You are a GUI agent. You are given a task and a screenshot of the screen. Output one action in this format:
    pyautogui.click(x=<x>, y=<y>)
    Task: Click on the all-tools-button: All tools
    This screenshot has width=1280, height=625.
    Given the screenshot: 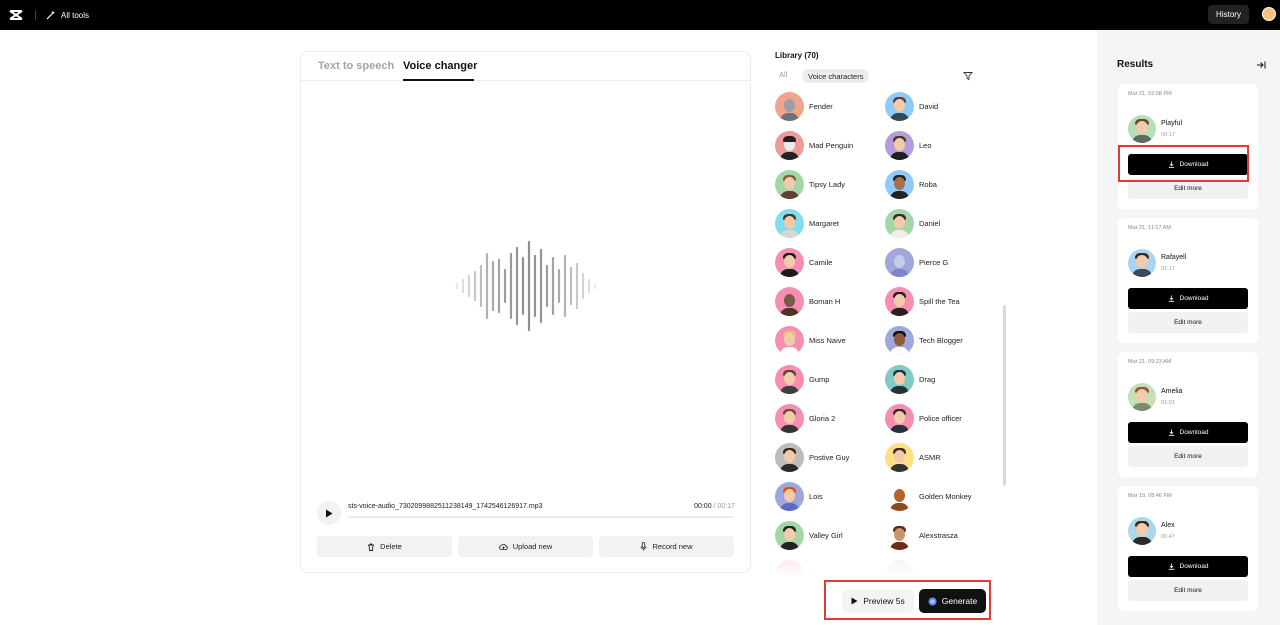 What is the action you would take?
    pyautogui.click(x=67, y=15)
    